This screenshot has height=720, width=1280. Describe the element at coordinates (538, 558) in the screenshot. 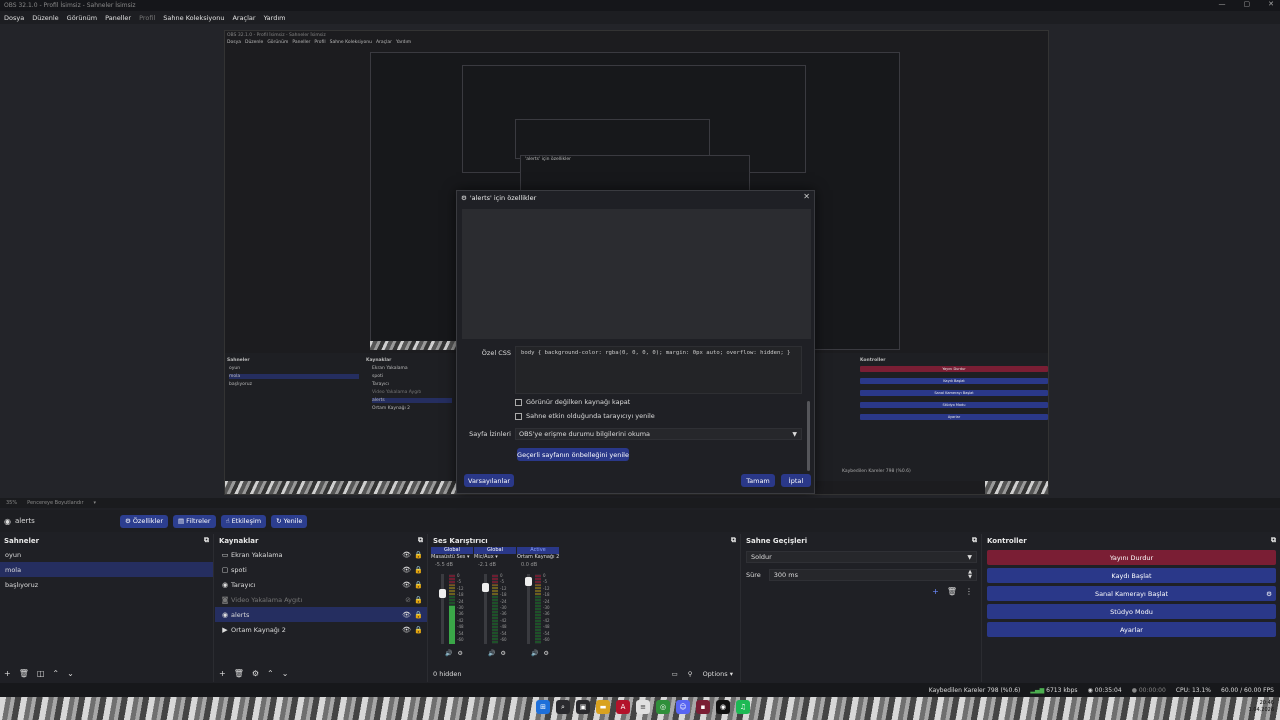

I see `channel-name: Ortam Kaynağı 2 ▾` at that location.